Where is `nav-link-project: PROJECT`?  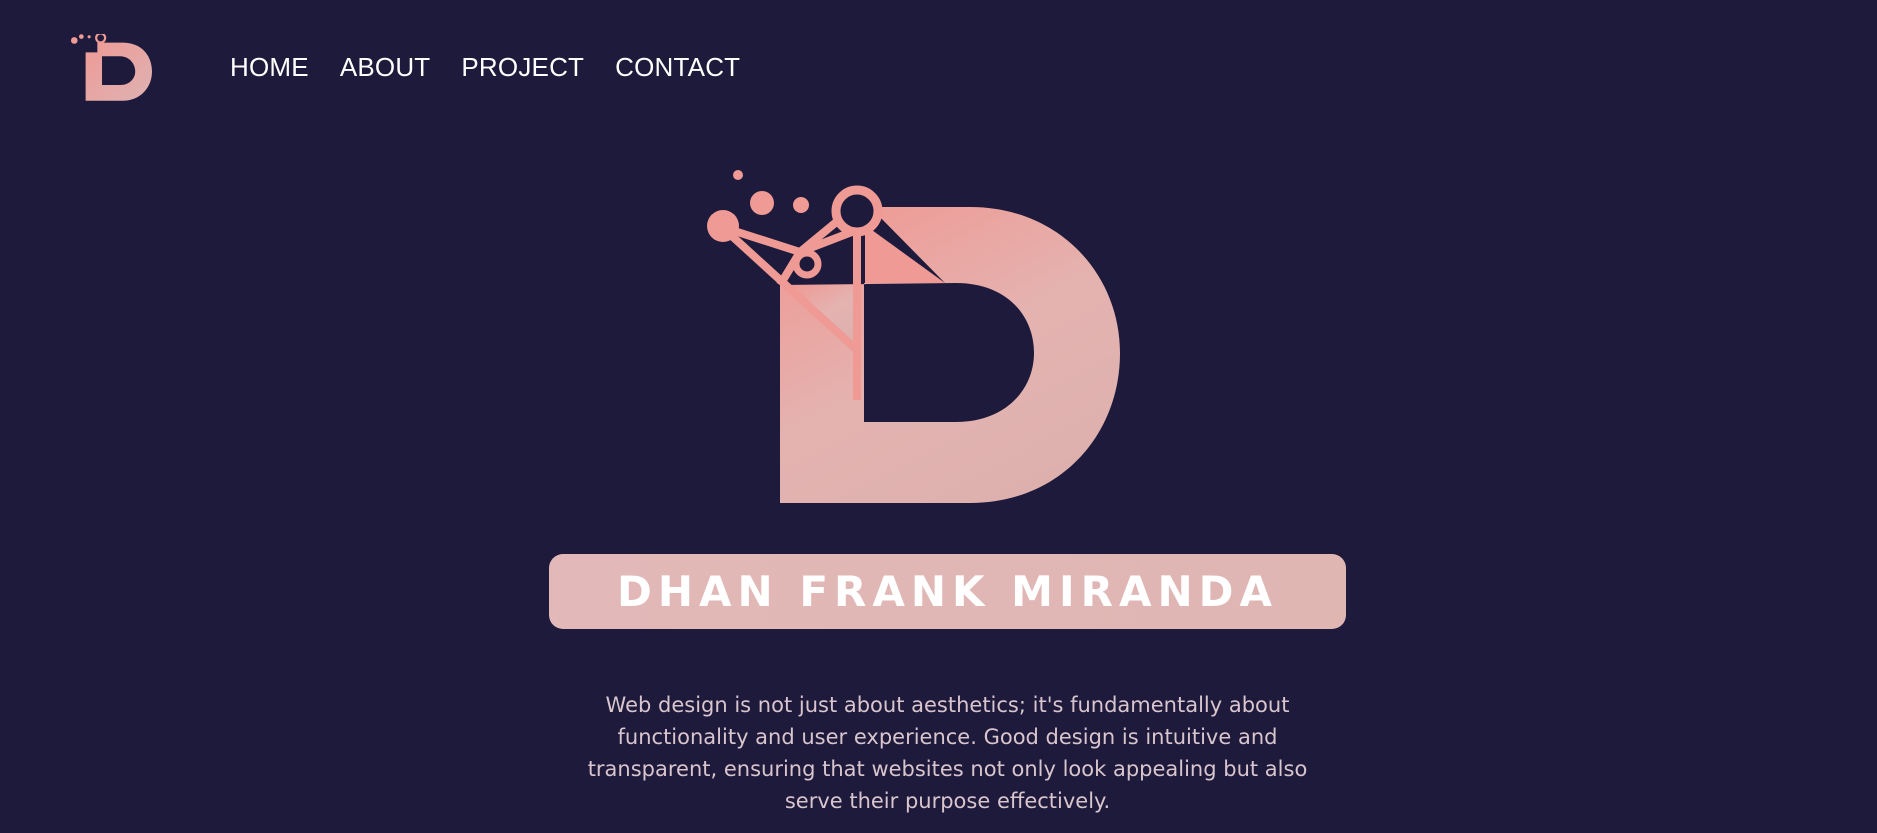
nav-link-project: PROJECT is located at coordinates (522, 67).